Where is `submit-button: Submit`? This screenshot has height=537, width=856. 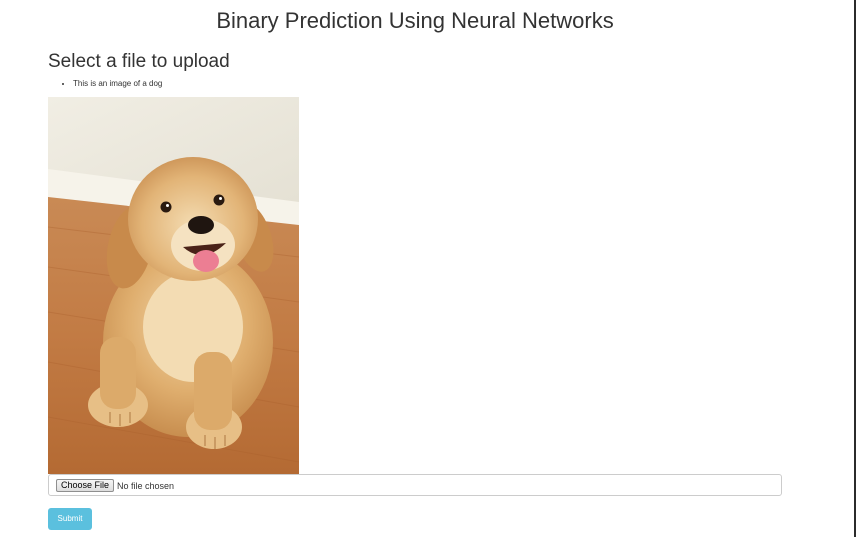
submit-button: Submit is located at coordinates (70, 519).